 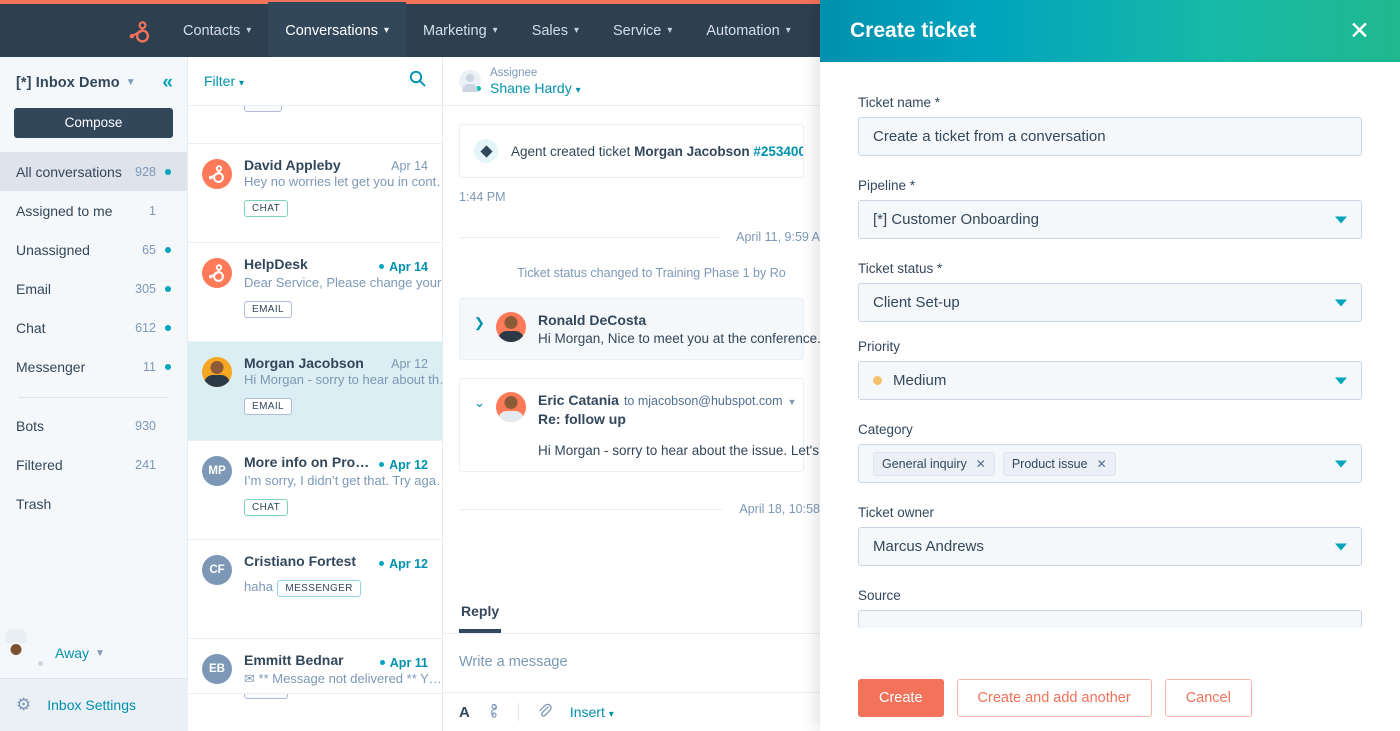 What do you see at coordinates (337, 30) in the screenshot?
I see `nav-item-conversations: Conversations ▾` at bounding box center [337, 30].